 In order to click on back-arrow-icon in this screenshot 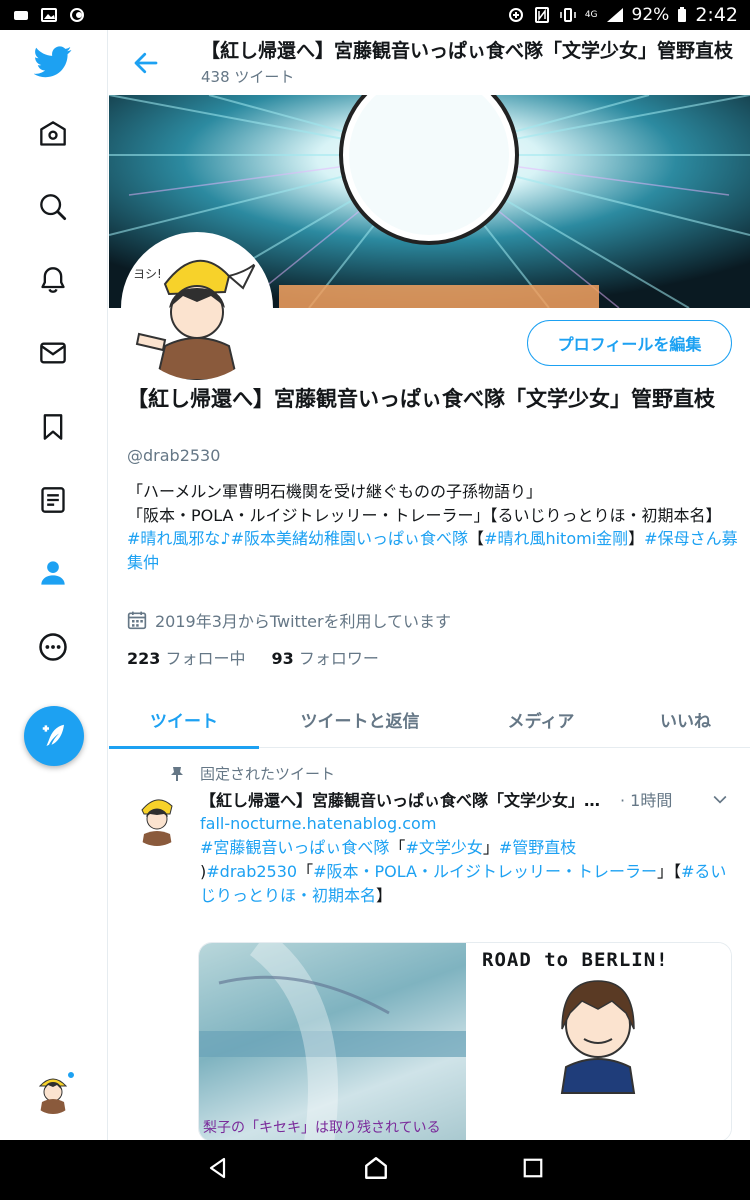, I will do `click(146, 63)`.